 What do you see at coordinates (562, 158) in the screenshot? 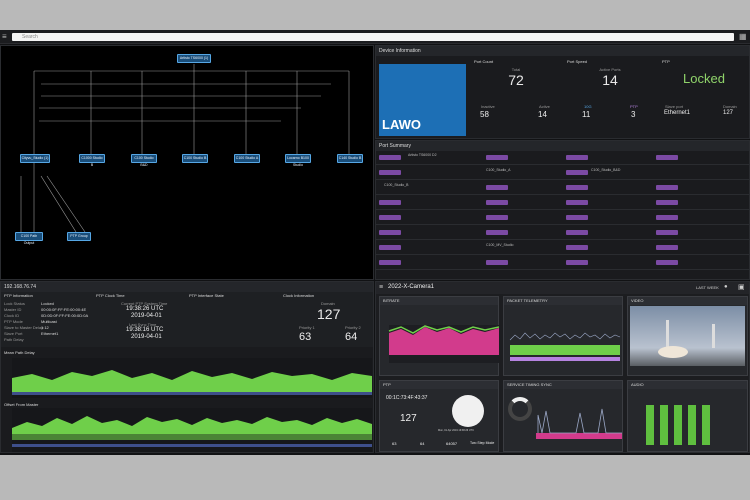
I see `summary-row: Artisto TS6000 D2` at bounding box center [562, 158].